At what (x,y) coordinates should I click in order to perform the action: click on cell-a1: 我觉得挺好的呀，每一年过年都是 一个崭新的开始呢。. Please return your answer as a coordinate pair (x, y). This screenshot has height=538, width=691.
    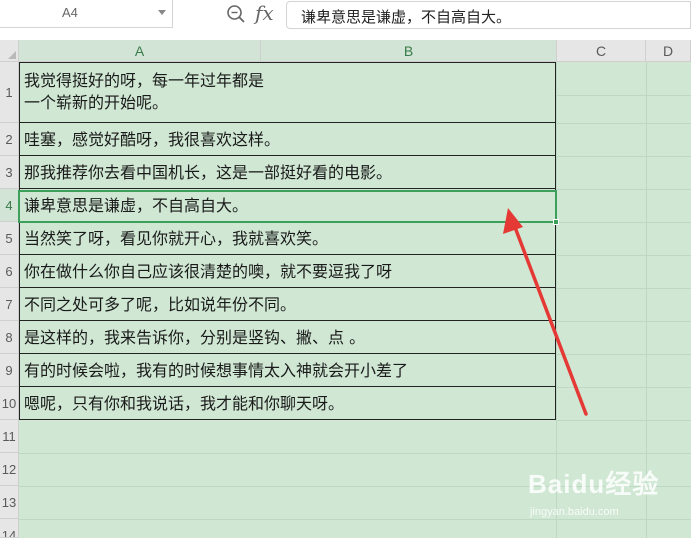
    Looking at the image, I should click on (287, 92).